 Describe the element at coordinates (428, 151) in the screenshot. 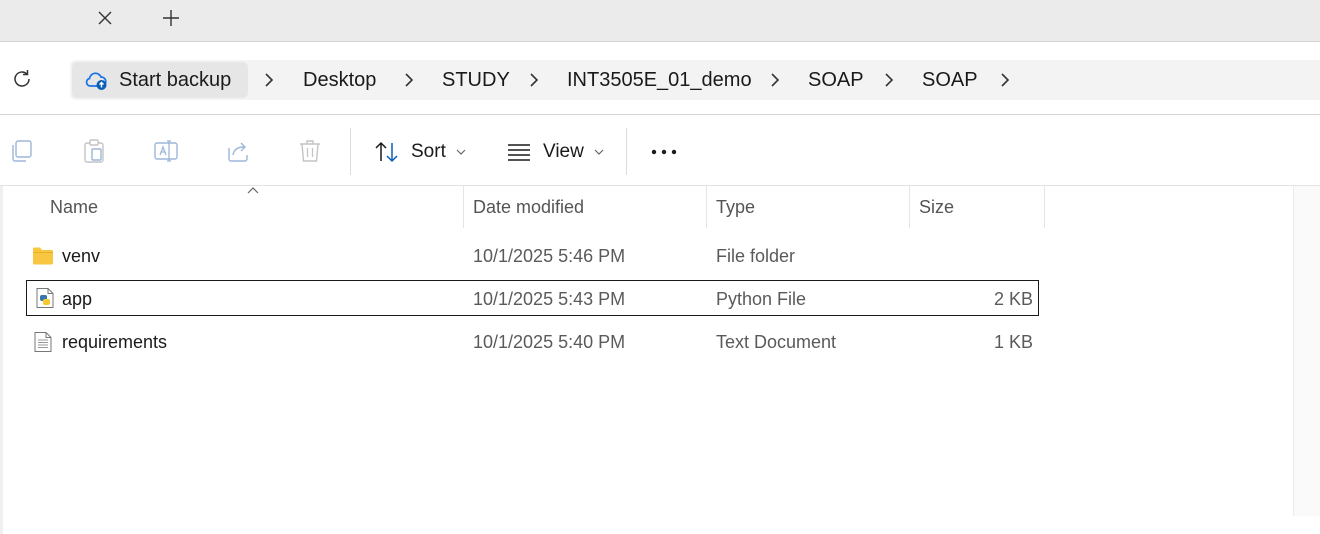

I see `sort-label: Sort` at that location.